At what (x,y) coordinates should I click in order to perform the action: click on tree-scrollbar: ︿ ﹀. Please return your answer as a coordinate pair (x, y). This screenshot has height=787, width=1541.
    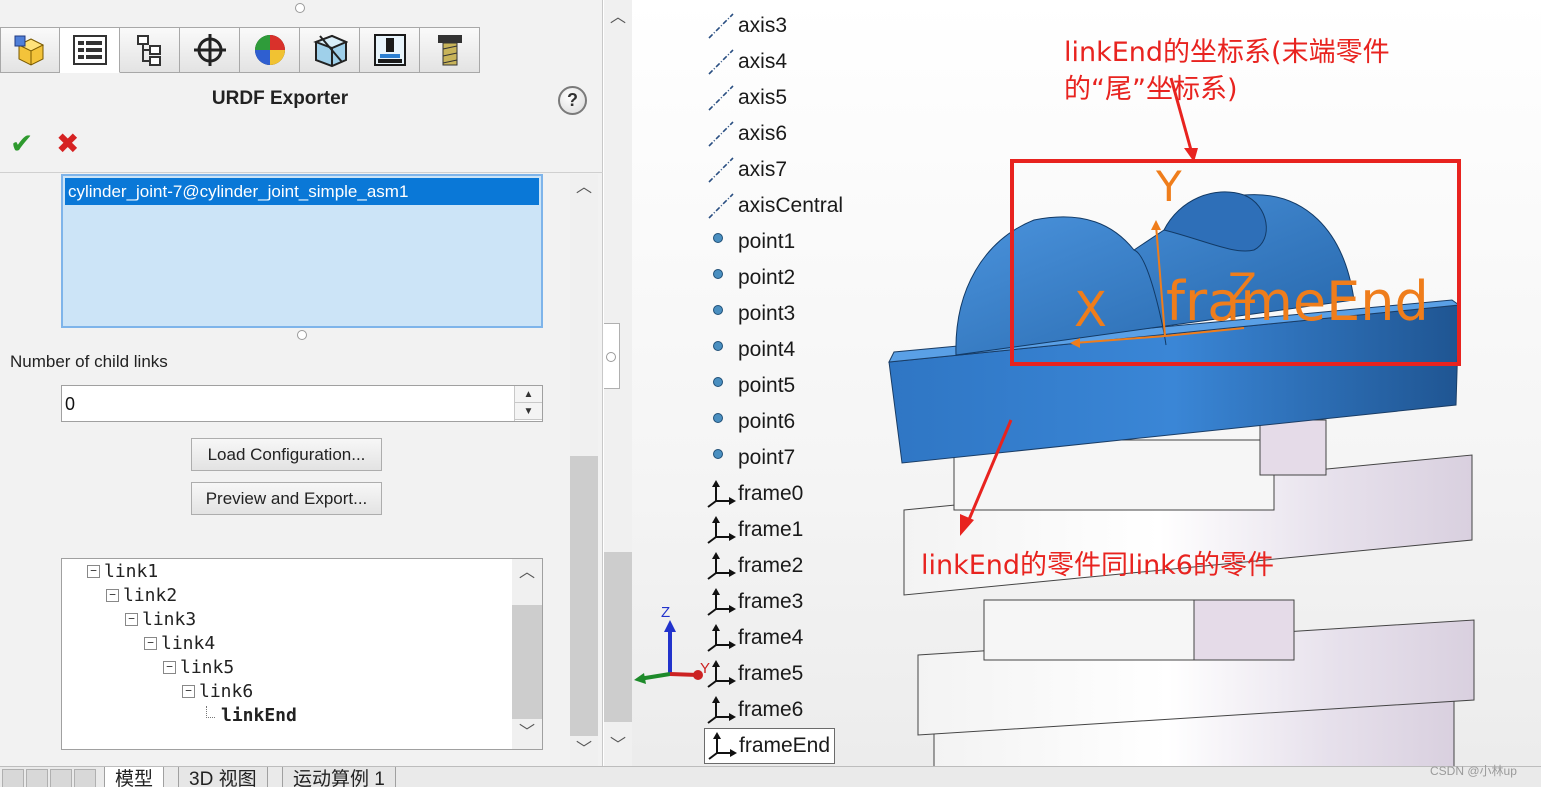
    Looking at the image, I should click on (527, 654).